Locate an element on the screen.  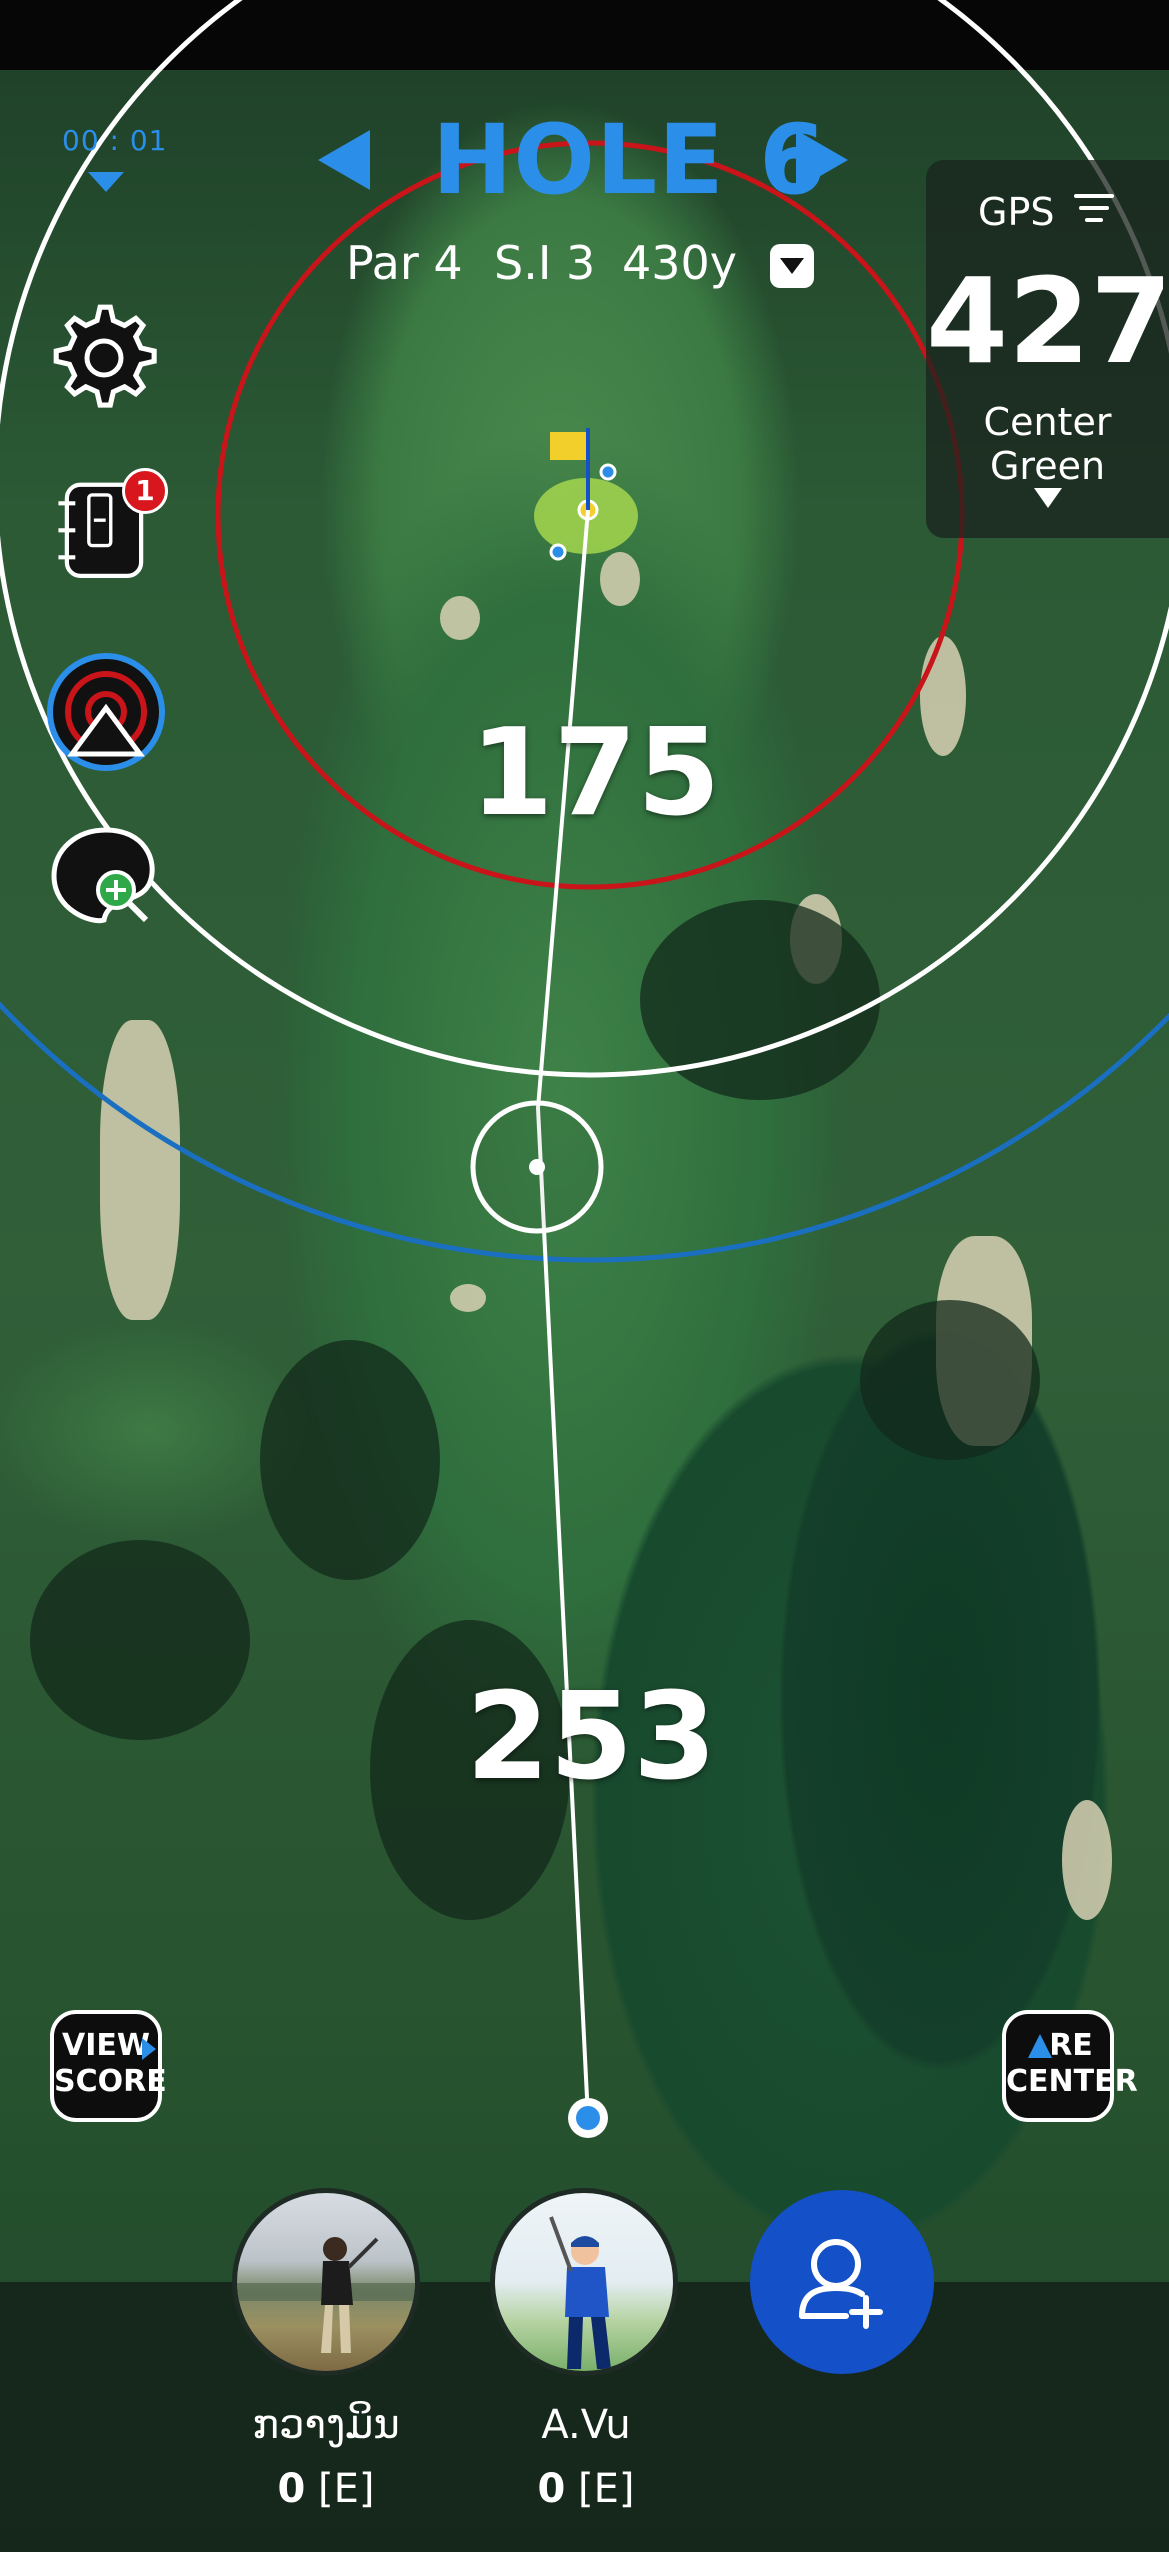
green-front-marker is located at coordinates (558, 552).